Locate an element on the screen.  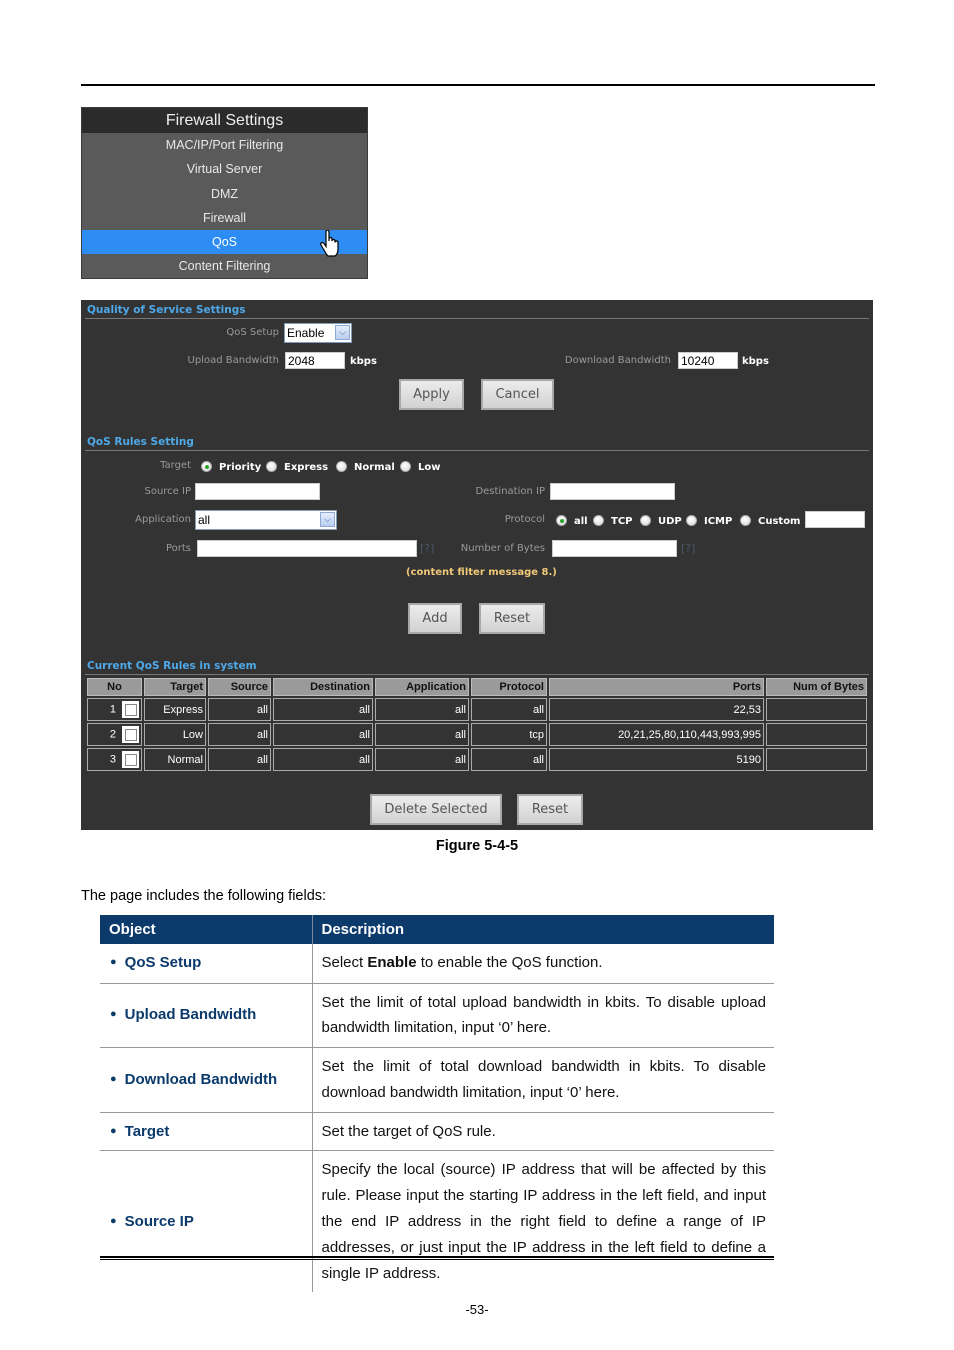
rule-no: 2 is located at coordinates (114, 734).